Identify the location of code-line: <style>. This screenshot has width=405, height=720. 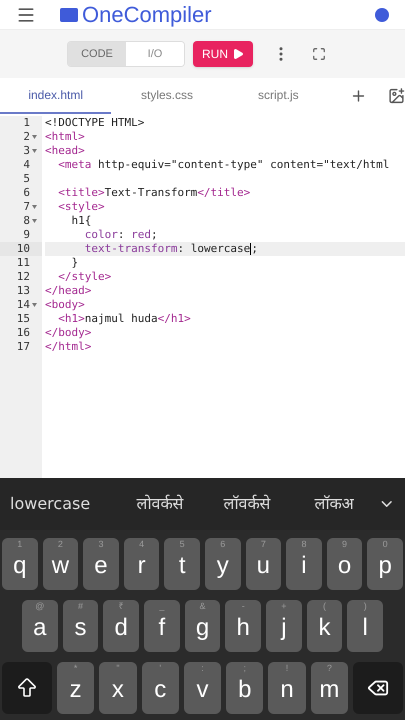
(81, 207).